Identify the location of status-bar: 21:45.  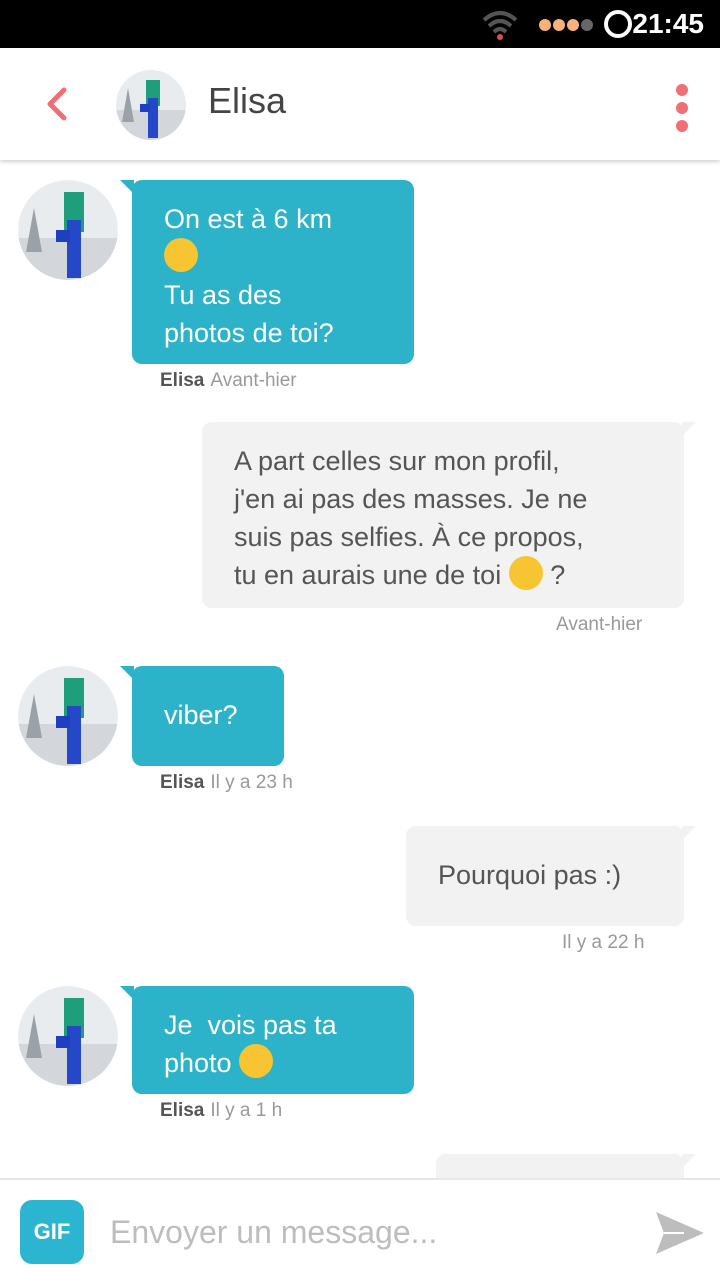
(360, 24).